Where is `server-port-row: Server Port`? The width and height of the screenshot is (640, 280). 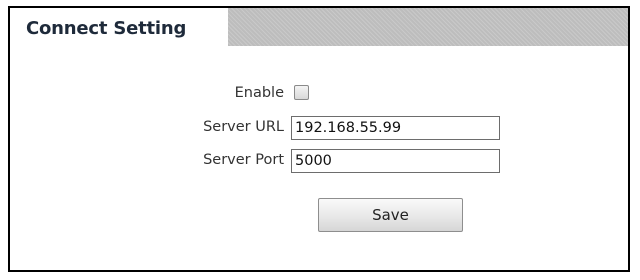 server-port-row: Server Port is located at coordinates (319, 161).